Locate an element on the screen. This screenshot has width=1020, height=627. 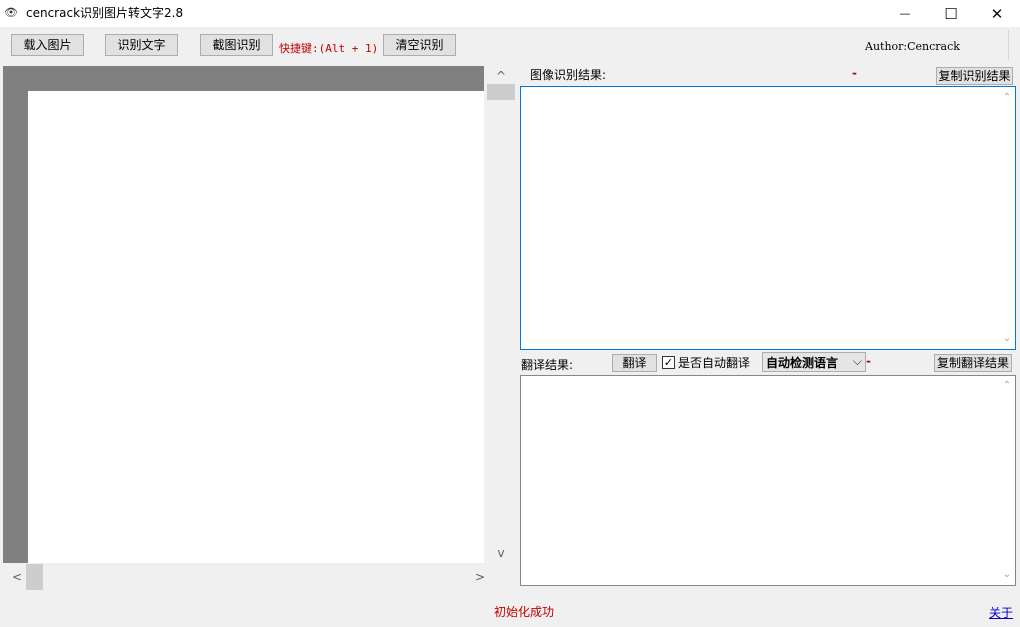
horizontal-scroll-thumb is located at coordinates (34, 577).